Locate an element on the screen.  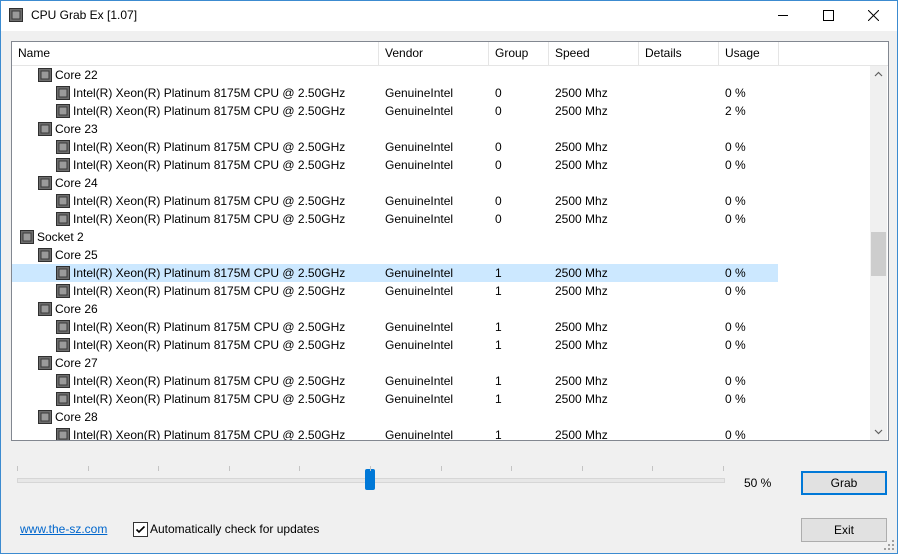
column-header-usage: Usage is located at coordinates (749, 53).